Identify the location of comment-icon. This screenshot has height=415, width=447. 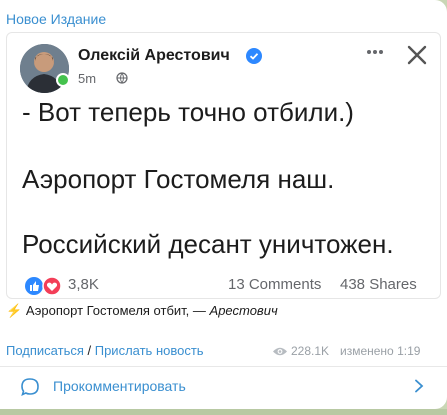
(30, 387).